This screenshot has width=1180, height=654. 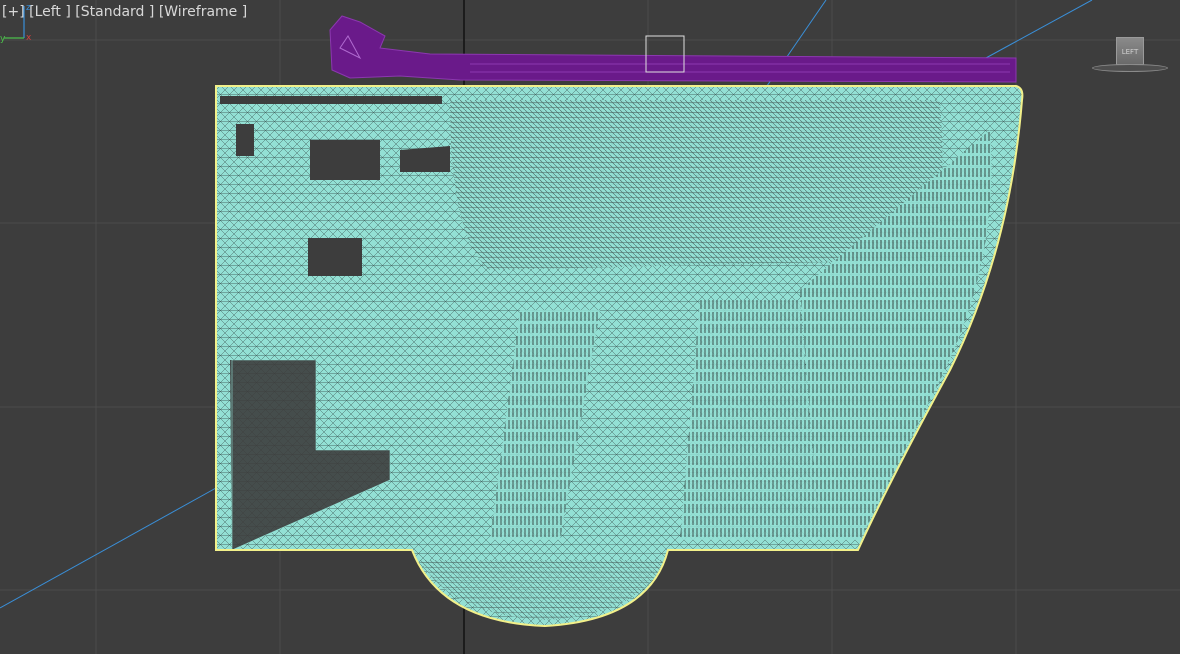 I want to click on viewcube: LEFT, so click(x=1132, y=56).